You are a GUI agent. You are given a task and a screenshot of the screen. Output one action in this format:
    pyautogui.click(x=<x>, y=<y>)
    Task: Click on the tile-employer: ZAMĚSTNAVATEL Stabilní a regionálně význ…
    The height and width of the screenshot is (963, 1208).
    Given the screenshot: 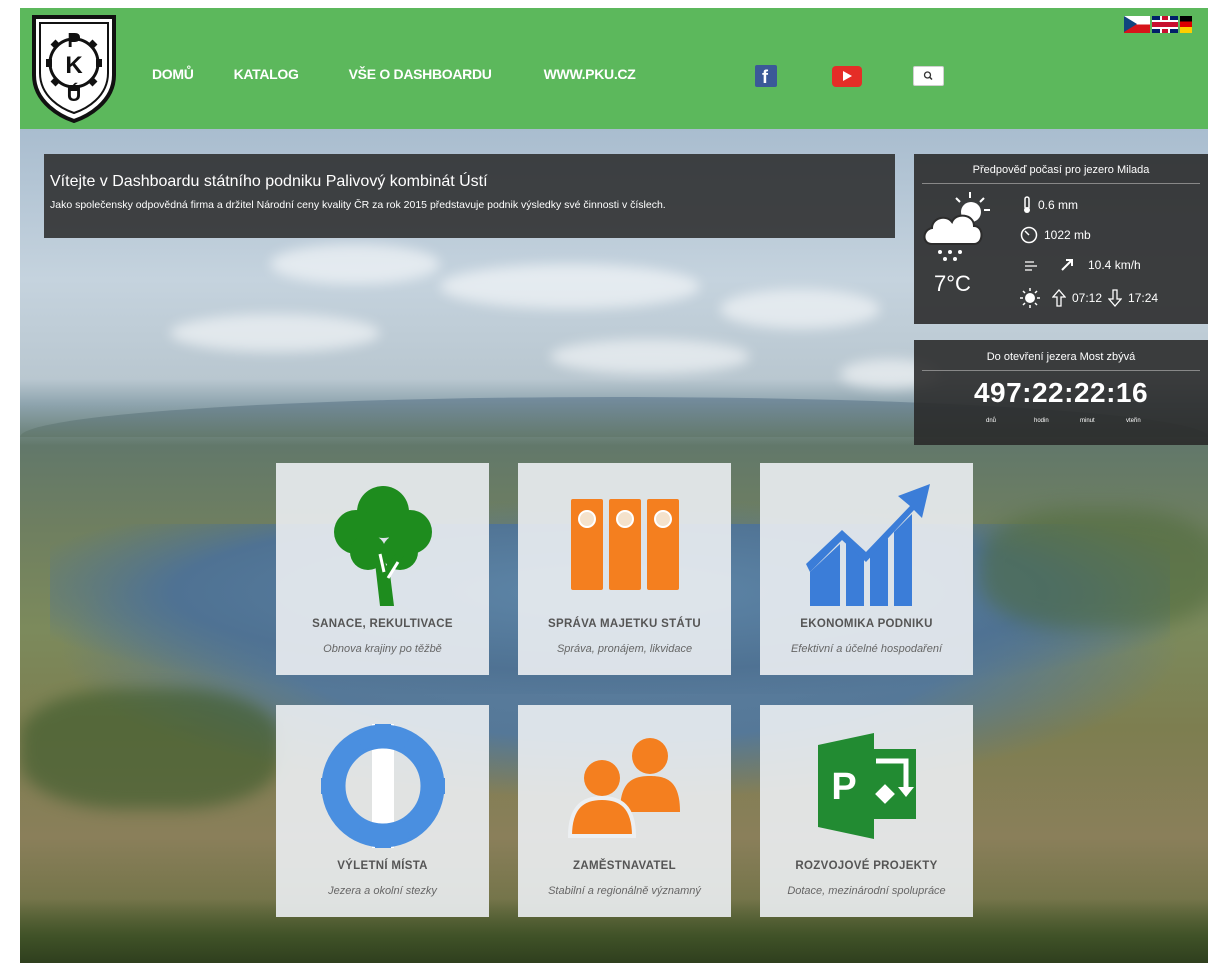 What is the action you would take?
    pyautogui.click(x=624, y=811)
    